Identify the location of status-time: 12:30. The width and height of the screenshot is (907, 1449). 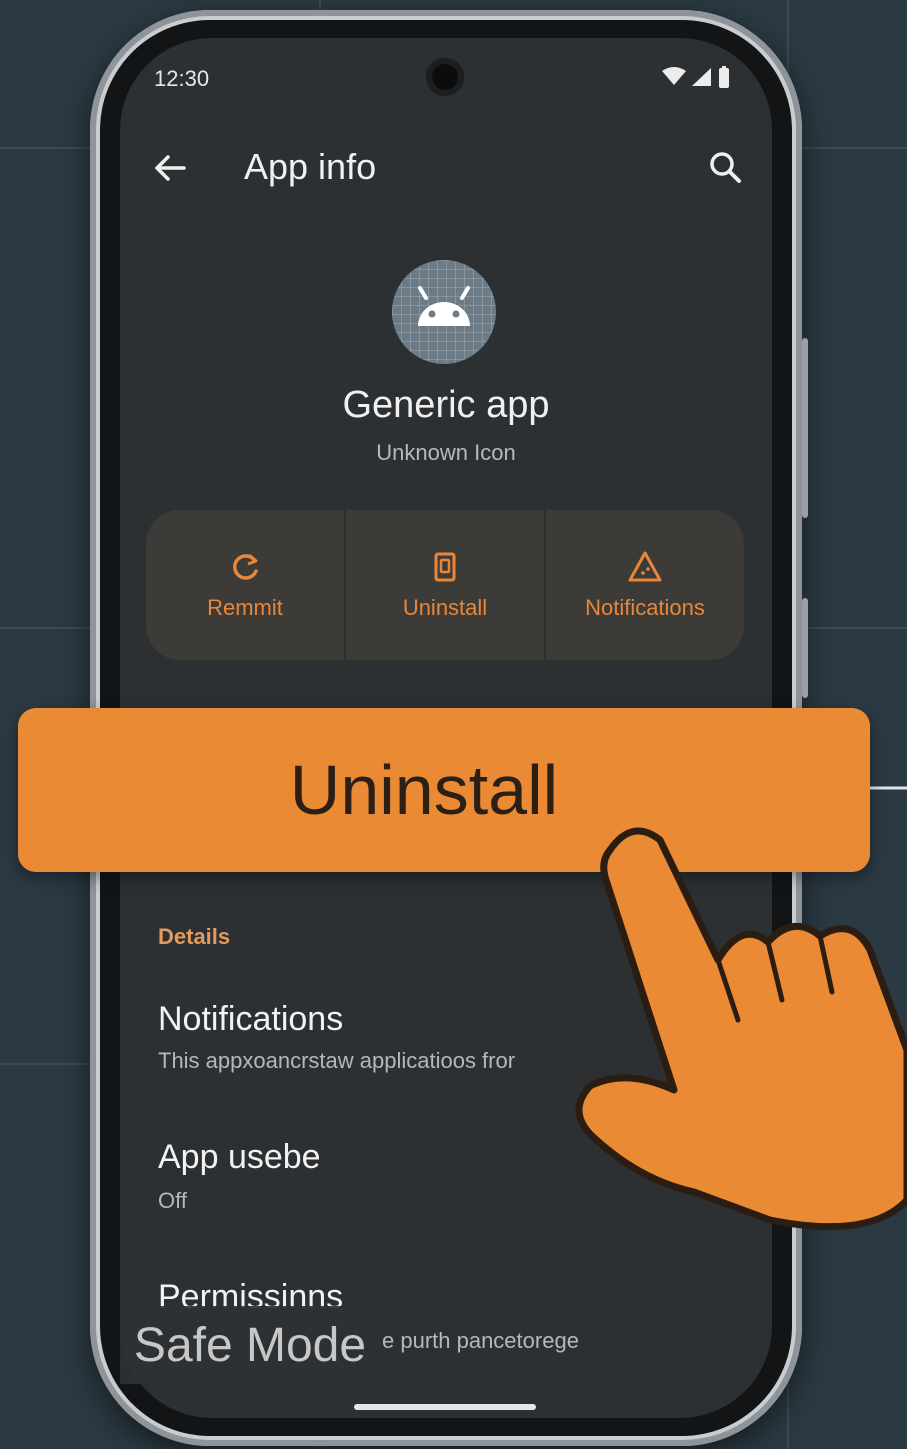
(182, 78).